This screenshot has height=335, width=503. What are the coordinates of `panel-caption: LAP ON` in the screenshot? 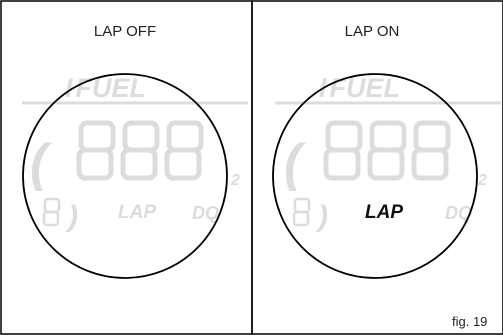 It's located at (372, 31).